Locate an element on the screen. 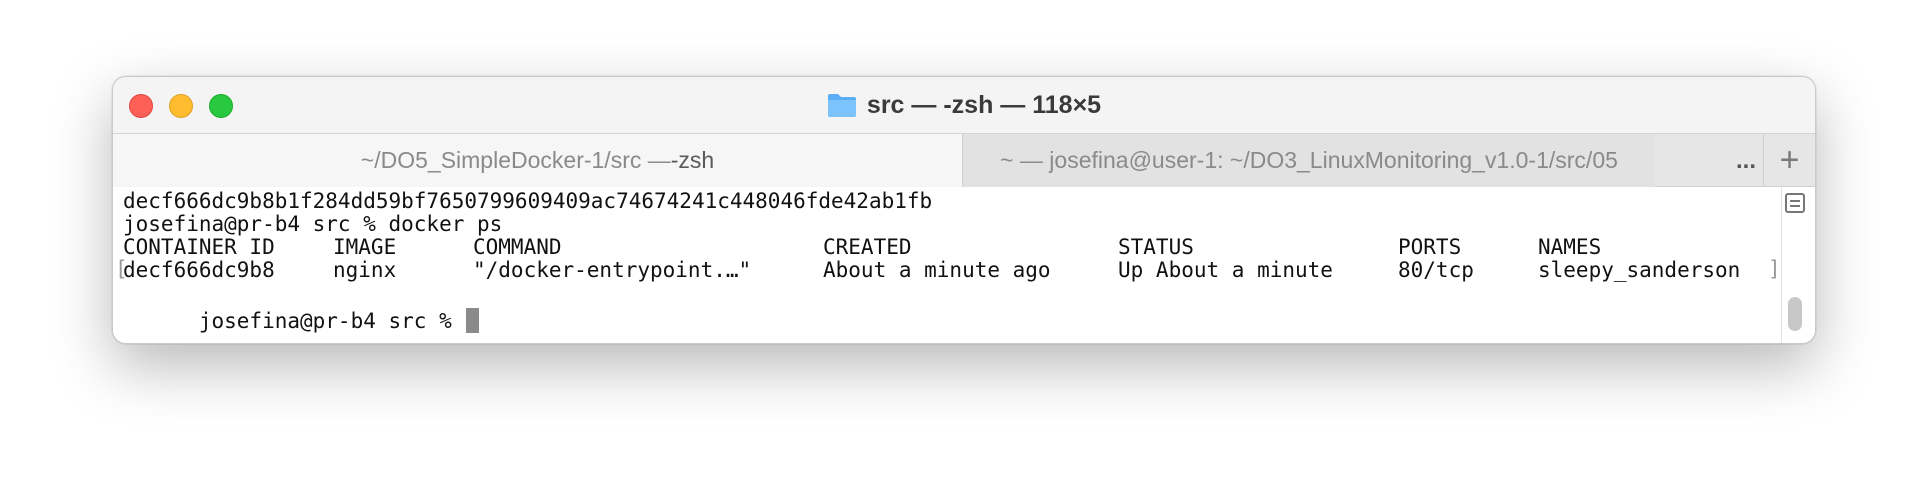  tab-label-command: -zsh is located at coordinates (692, 160).